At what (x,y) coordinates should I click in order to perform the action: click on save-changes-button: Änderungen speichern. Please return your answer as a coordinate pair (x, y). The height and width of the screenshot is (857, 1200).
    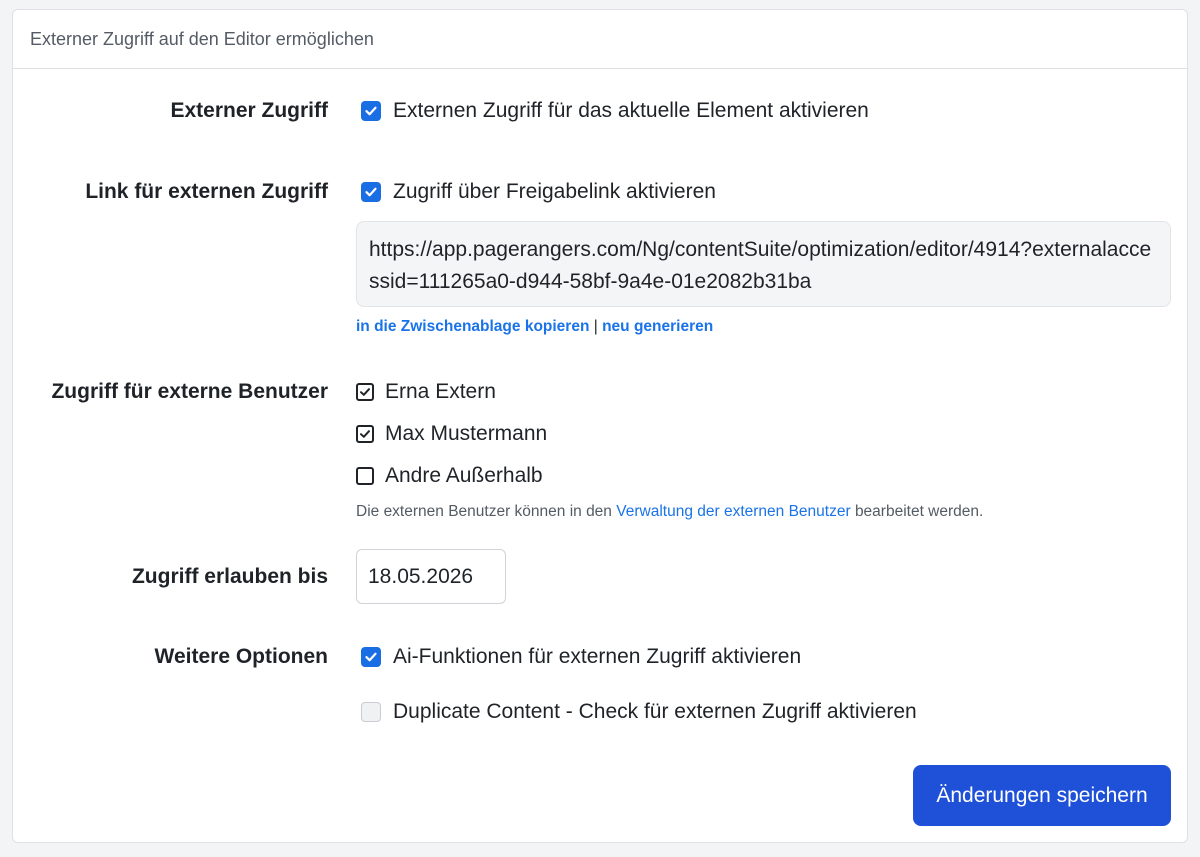
    Looking at the image, I should click on (1042, 795).